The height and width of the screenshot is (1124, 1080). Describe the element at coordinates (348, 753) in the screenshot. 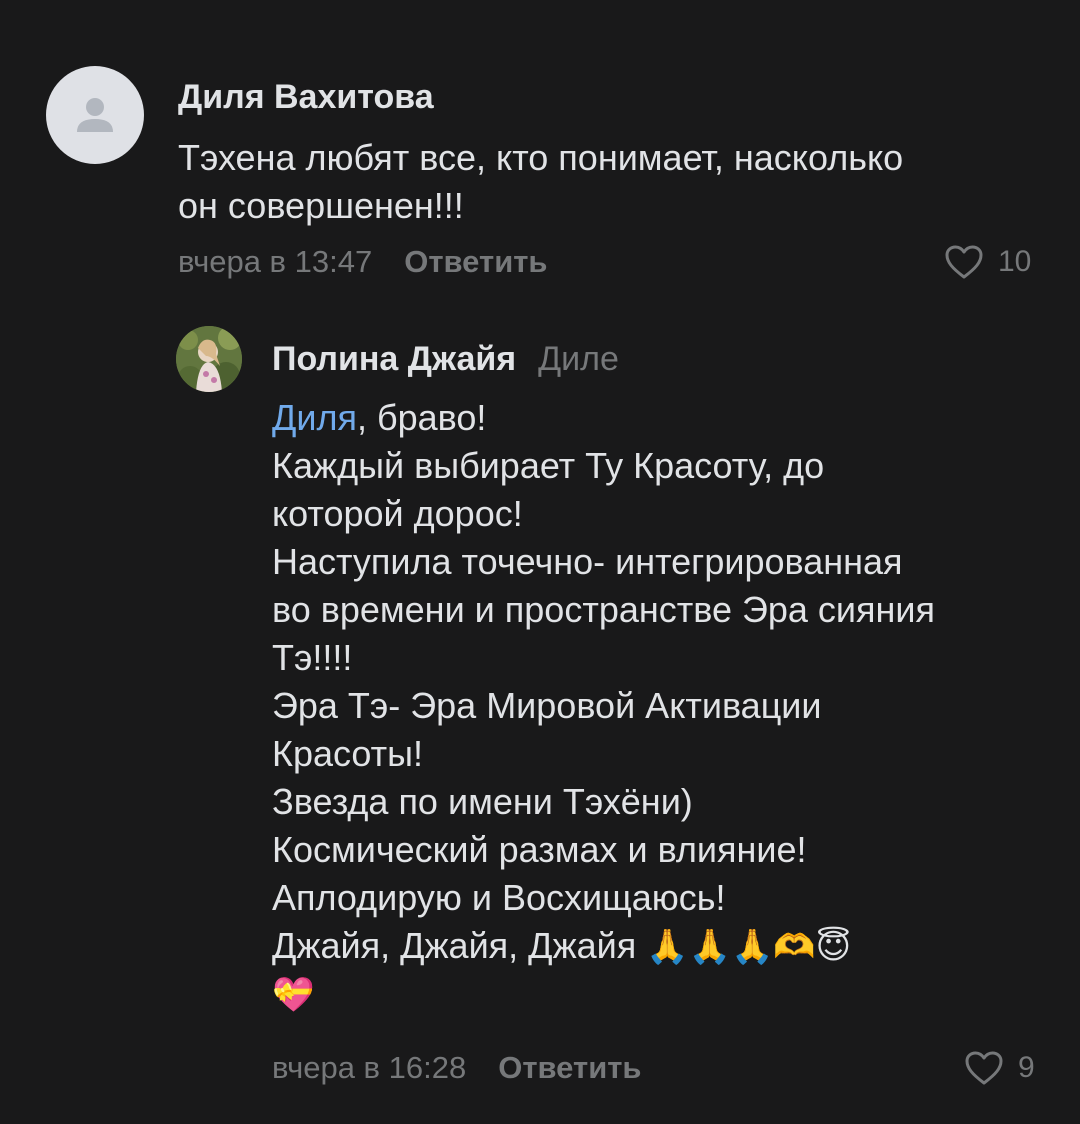

I see `comment-text-line: Красоты!` at that location.